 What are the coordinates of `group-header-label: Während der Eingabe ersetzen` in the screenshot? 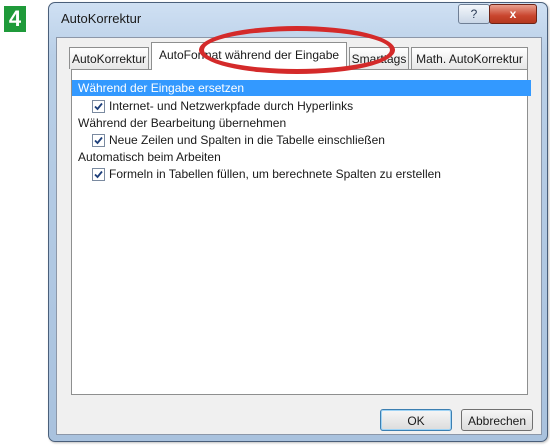 It's located at (161, 88).